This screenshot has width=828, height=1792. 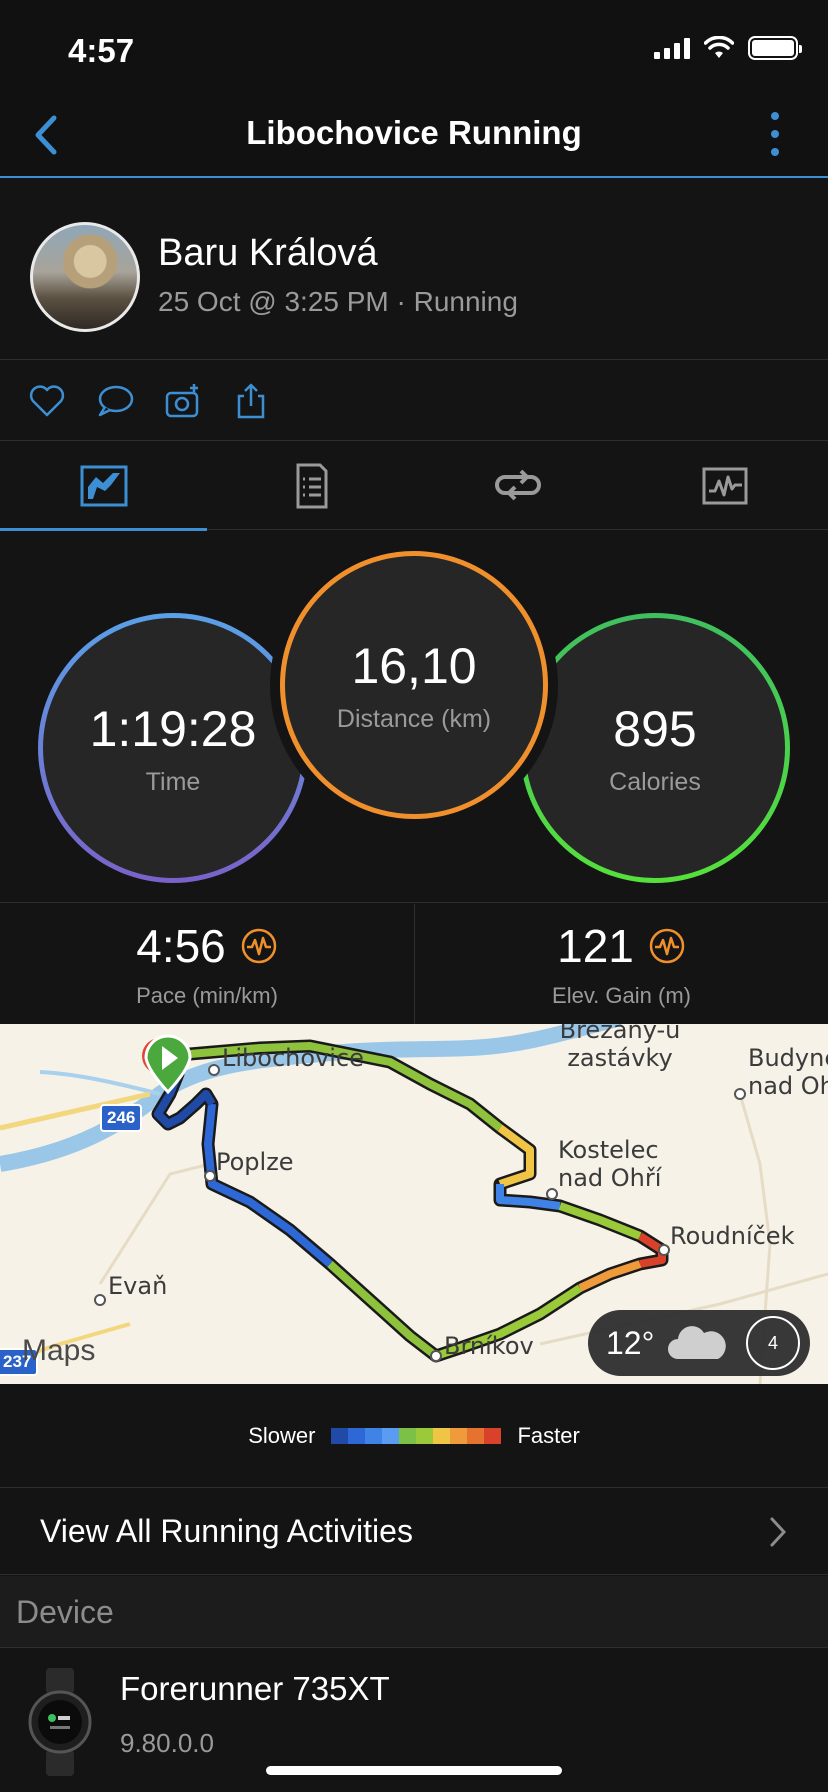 What do you see at coordinates (414, 1532) in the screenshot?
I see `view-all-running-activities: View All Running Activities` at bounding box center [414, 1532].